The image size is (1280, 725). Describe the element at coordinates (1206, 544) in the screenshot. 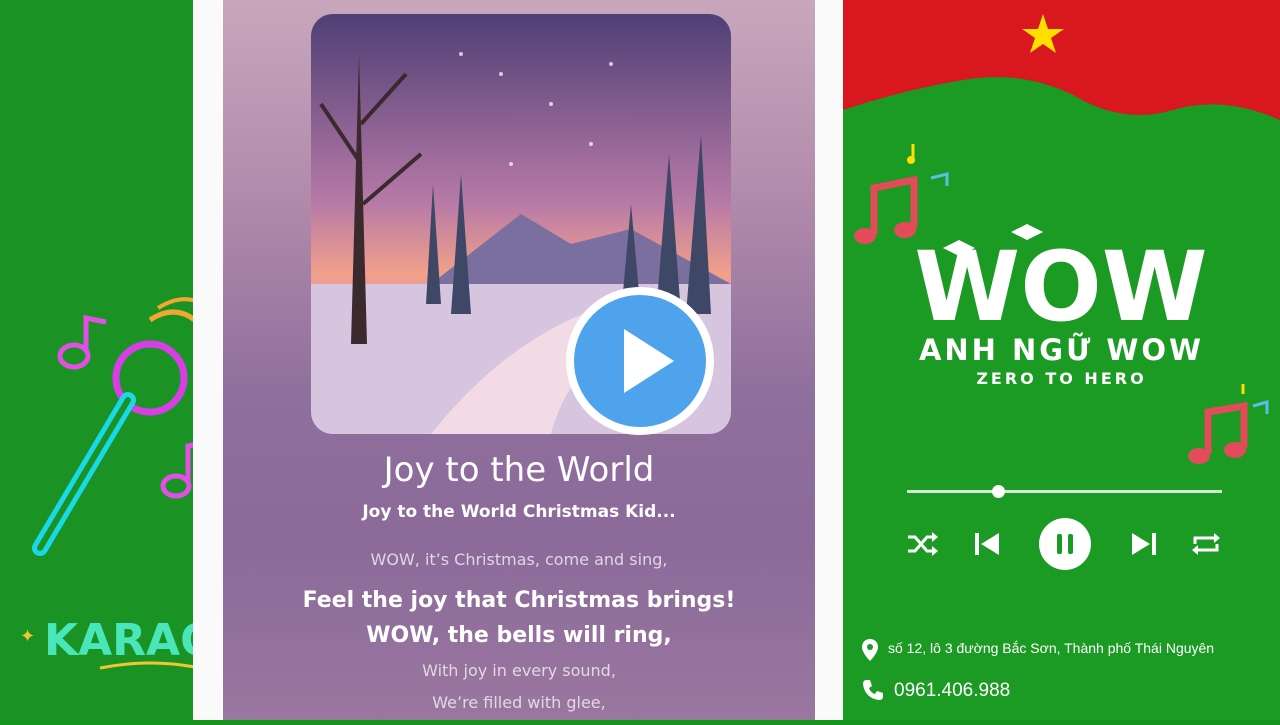

I see `repeat-icon` at that location.